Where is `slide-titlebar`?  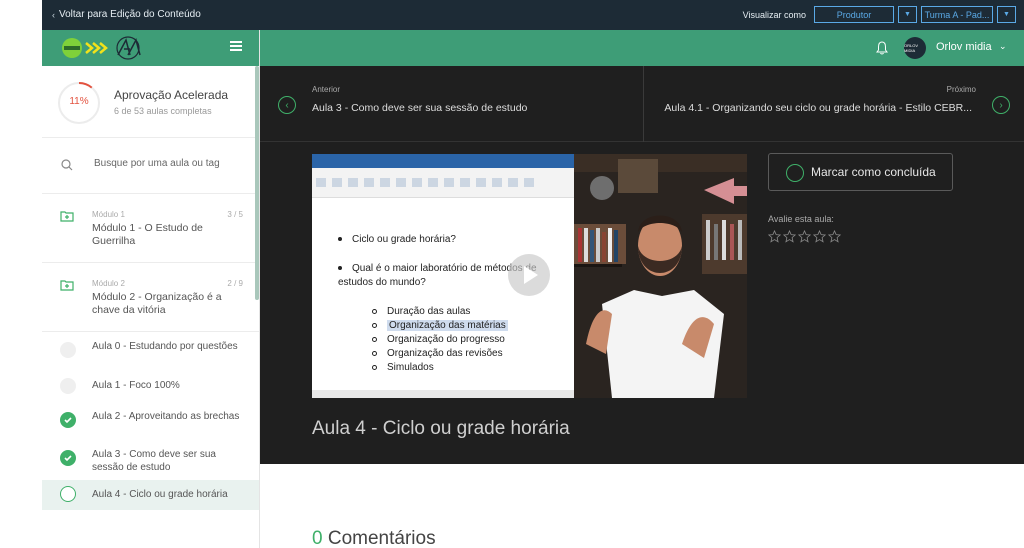
slide-titlebar is located at coordinates (443, 161).